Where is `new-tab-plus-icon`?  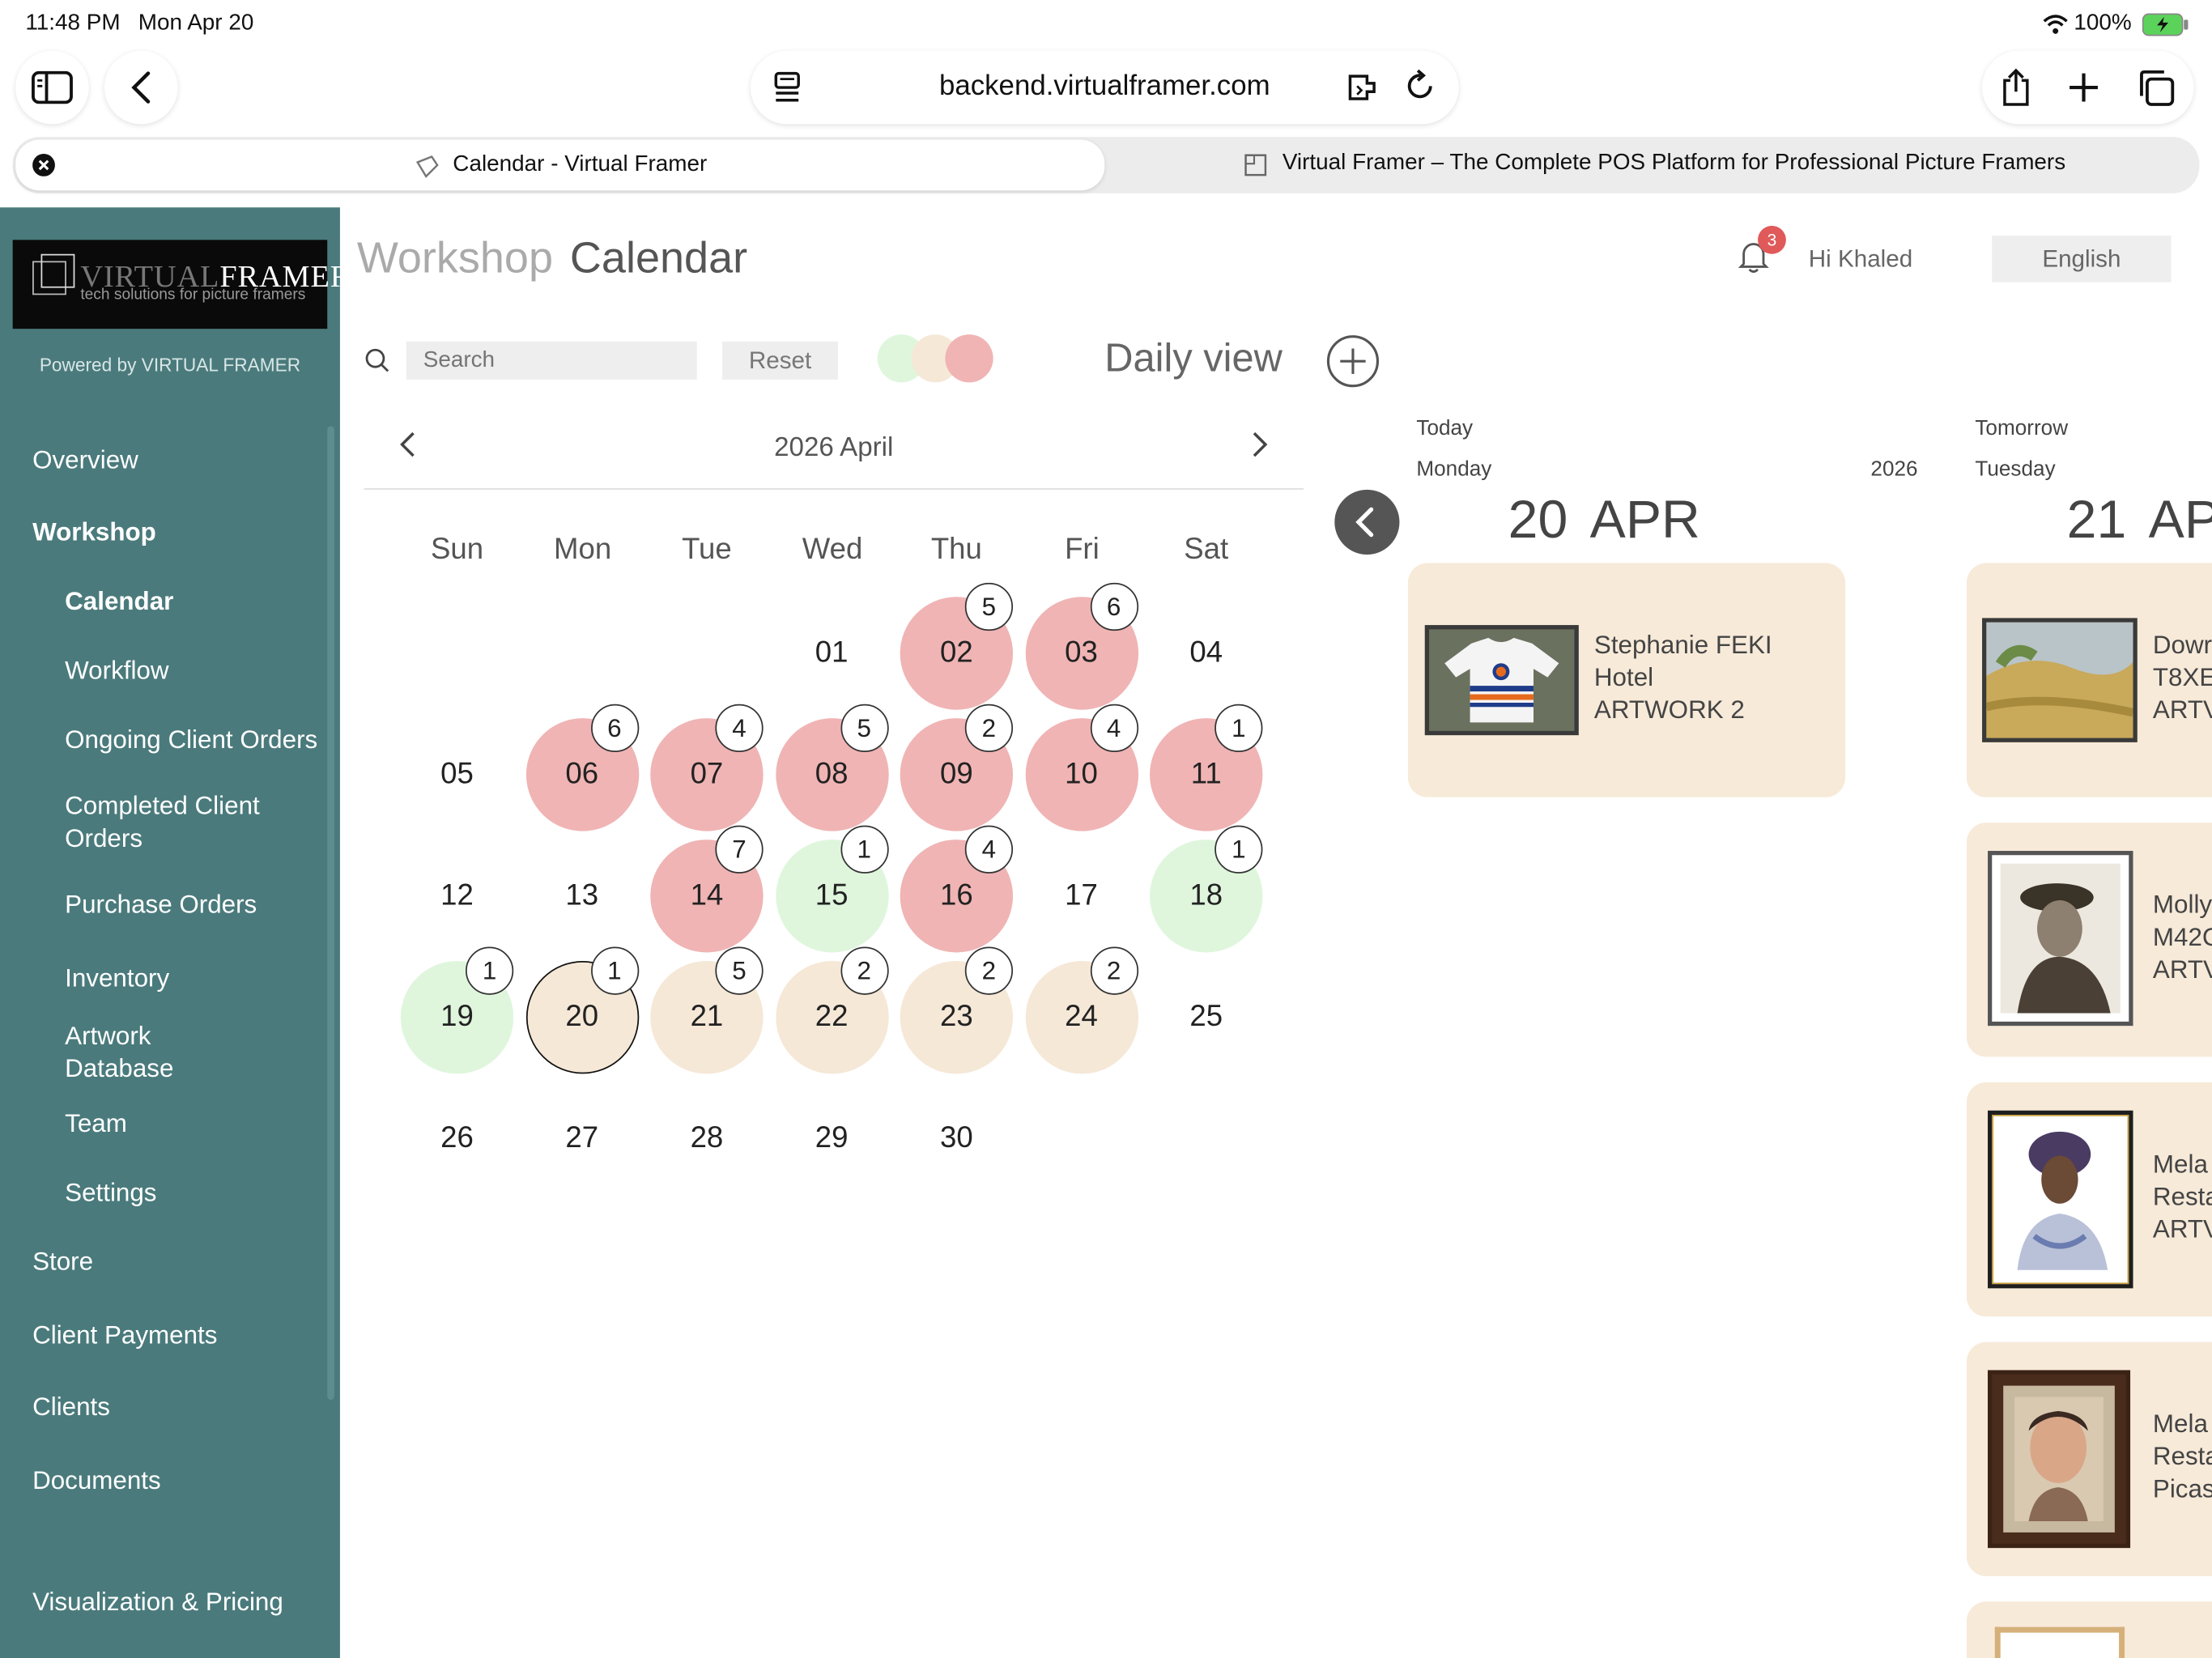
new-tab-plus-icon is located at coordinates (2084, 87).